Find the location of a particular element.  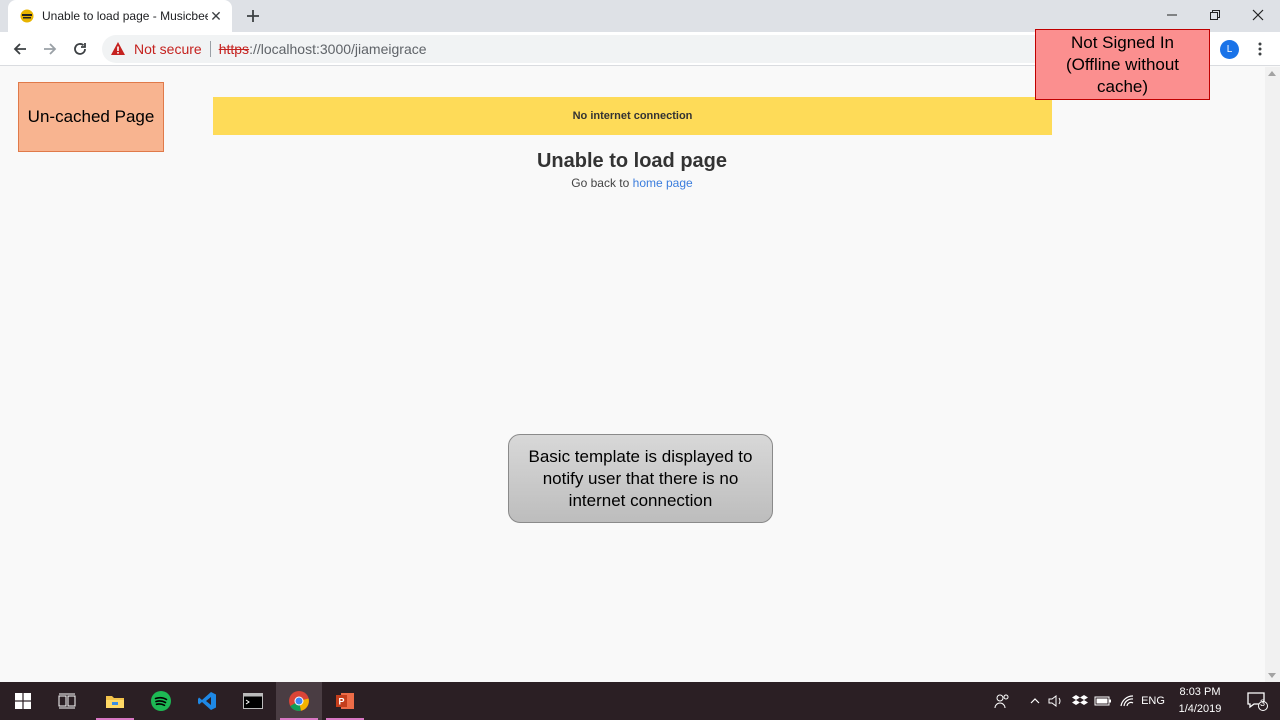

url-host: ://localhost is located at coordinates (282, 49).